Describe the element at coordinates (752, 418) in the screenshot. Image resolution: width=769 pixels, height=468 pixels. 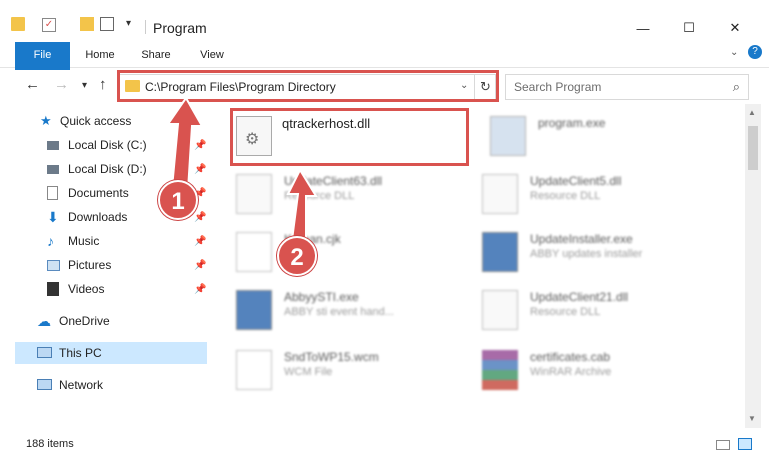
I see `scroll-down-icon: ▼` at that location.